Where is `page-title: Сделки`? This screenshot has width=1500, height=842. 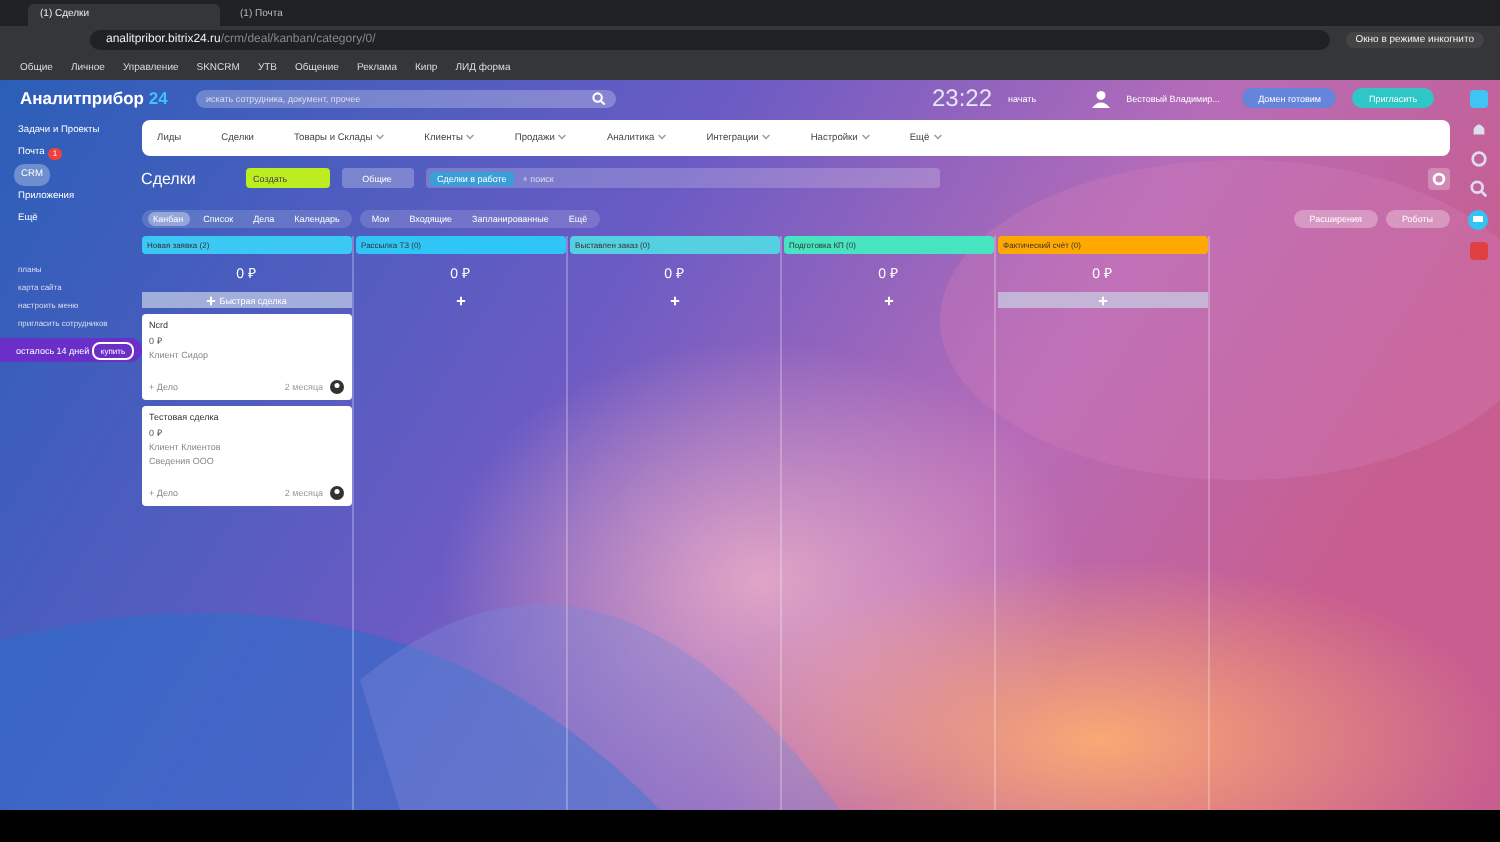 page-title: Сделки is located at coordinates (169, 178).